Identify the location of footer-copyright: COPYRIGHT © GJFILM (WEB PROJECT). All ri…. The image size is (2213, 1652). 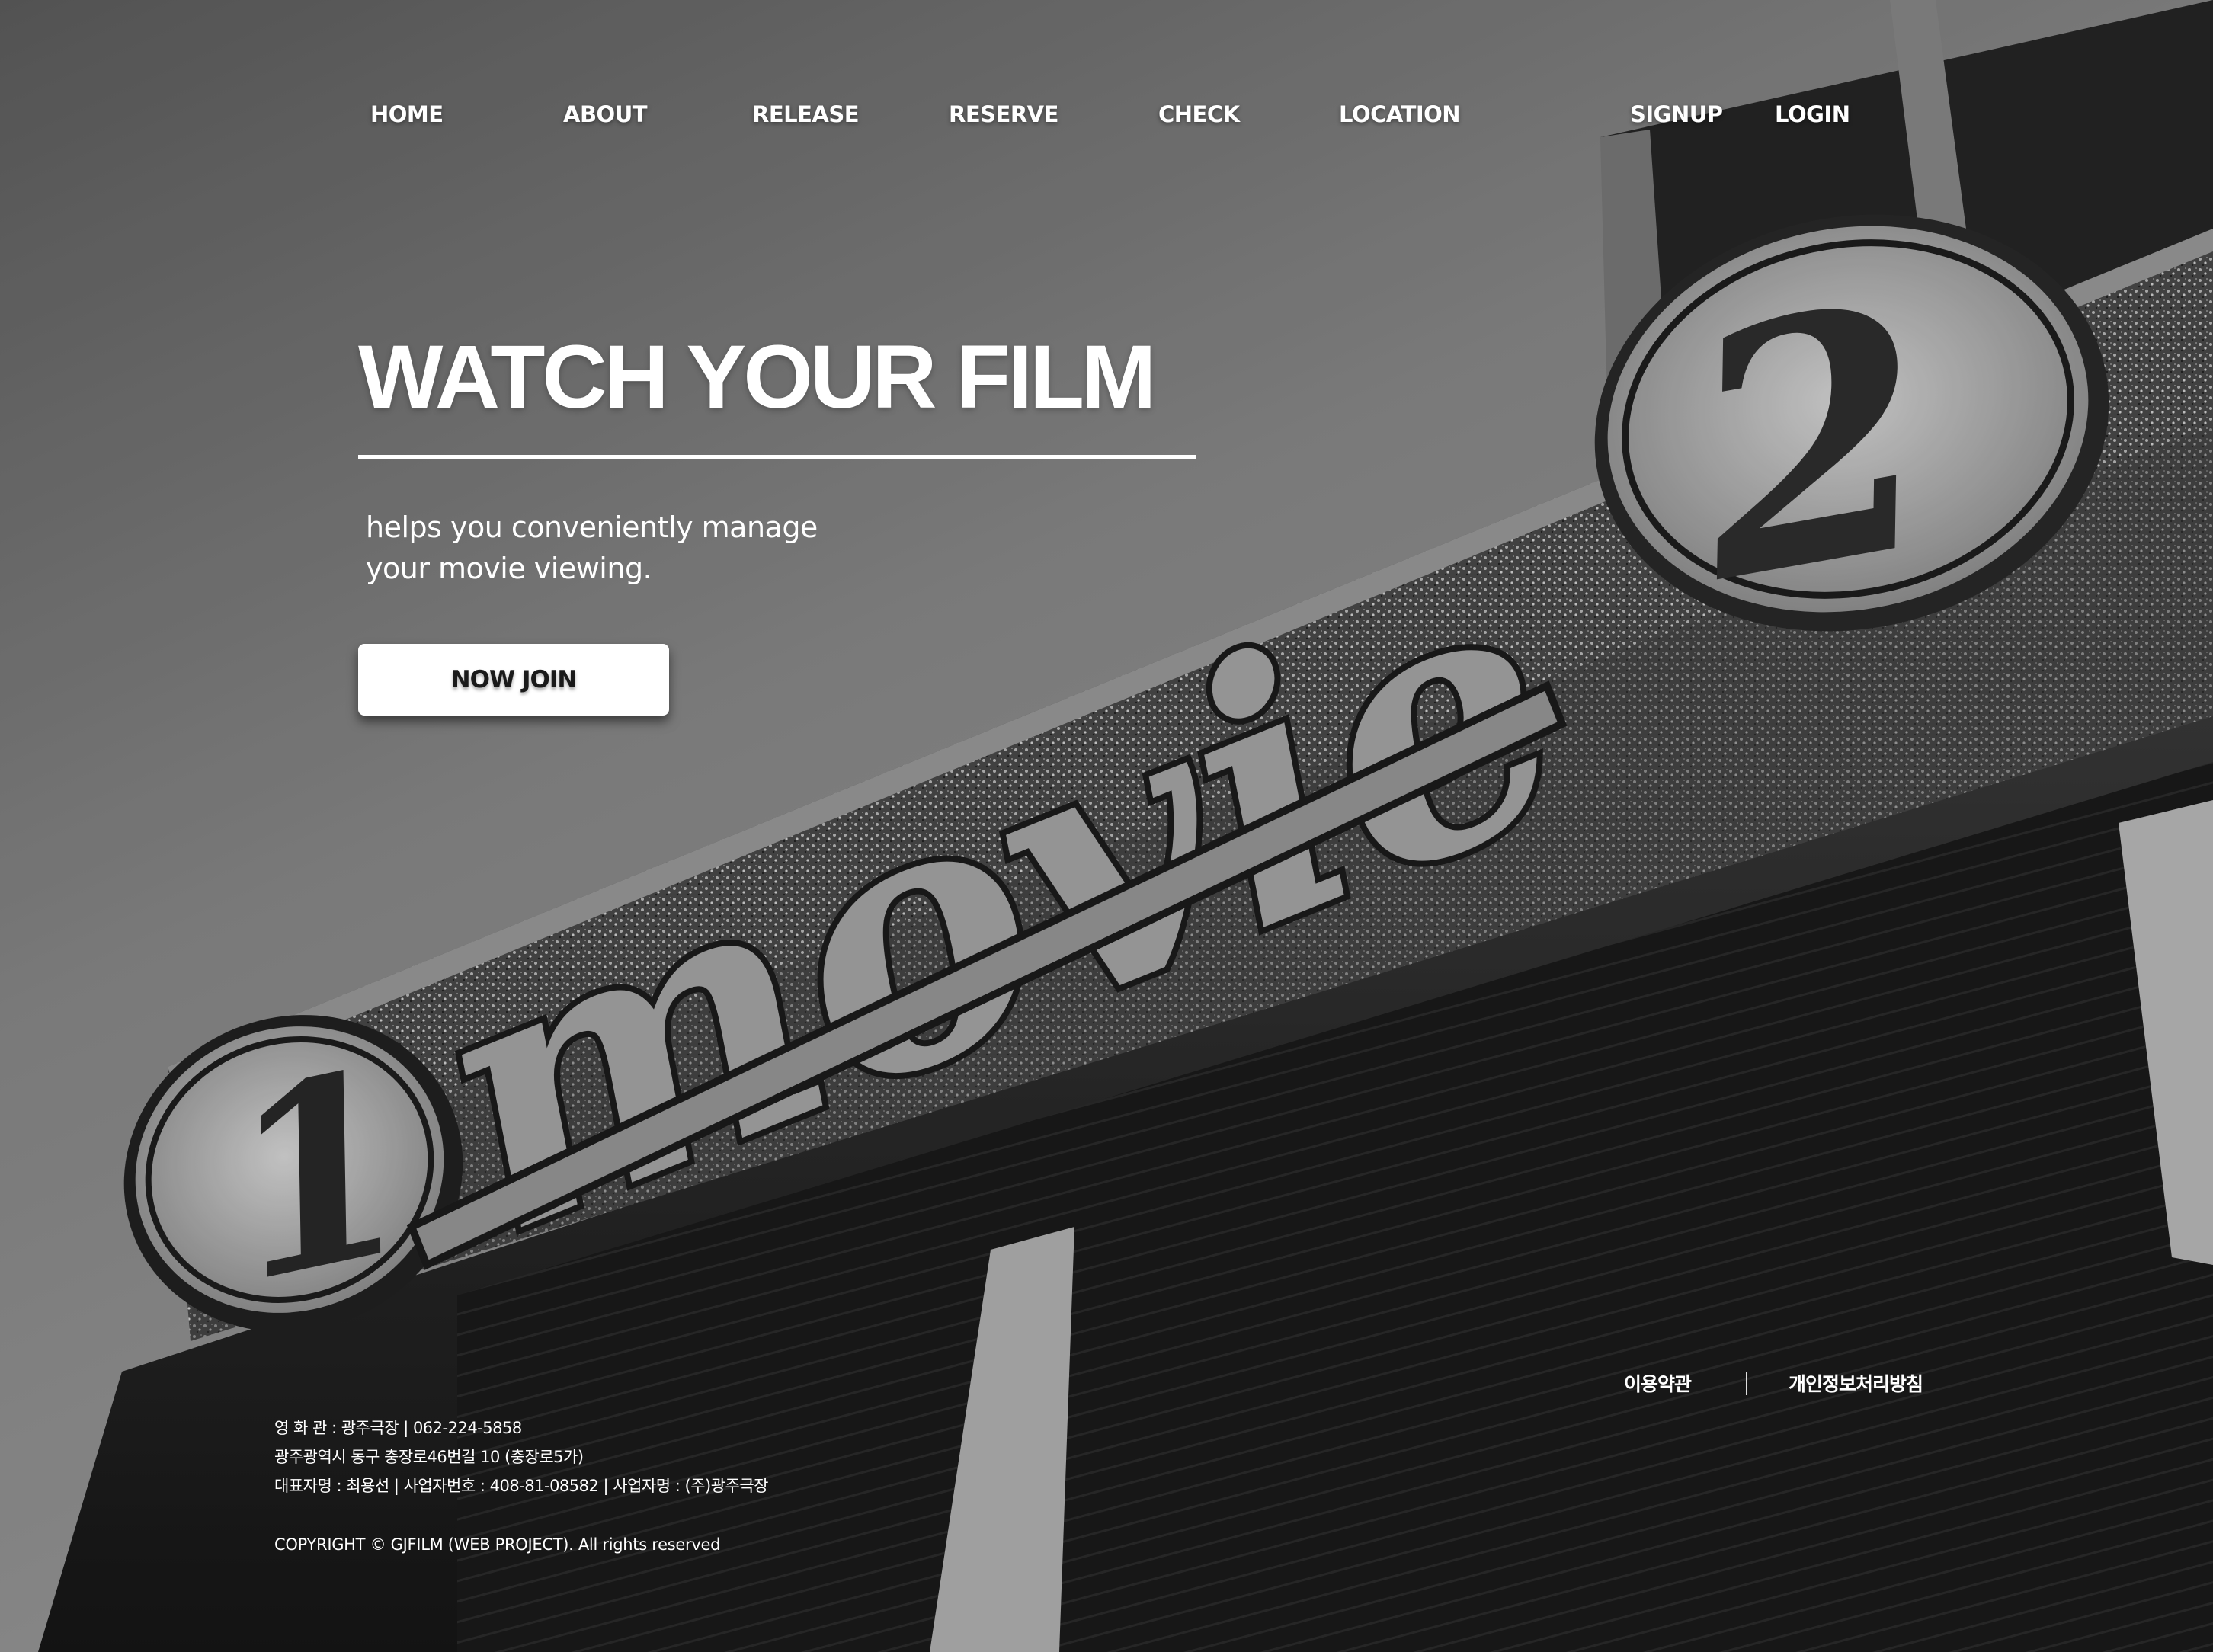
(497, 1544).